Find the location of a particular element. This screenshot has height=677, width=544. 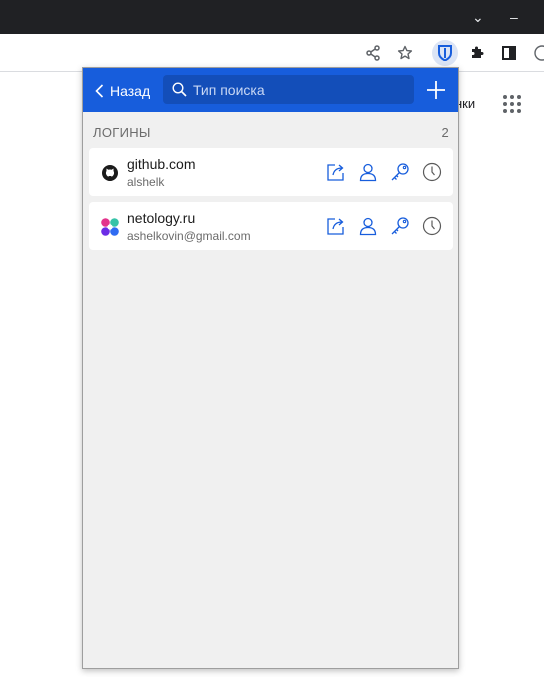

github-icon is located at coordinates (110, 173).